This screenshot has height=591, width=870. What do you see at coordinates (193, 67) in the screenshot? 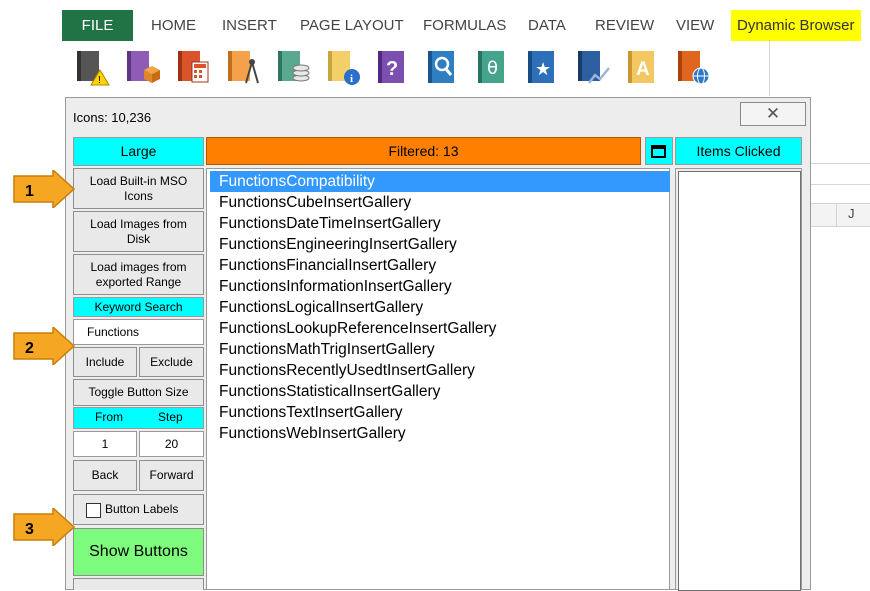
I see `calculator-book-icon` at bounding box center [193, 67].